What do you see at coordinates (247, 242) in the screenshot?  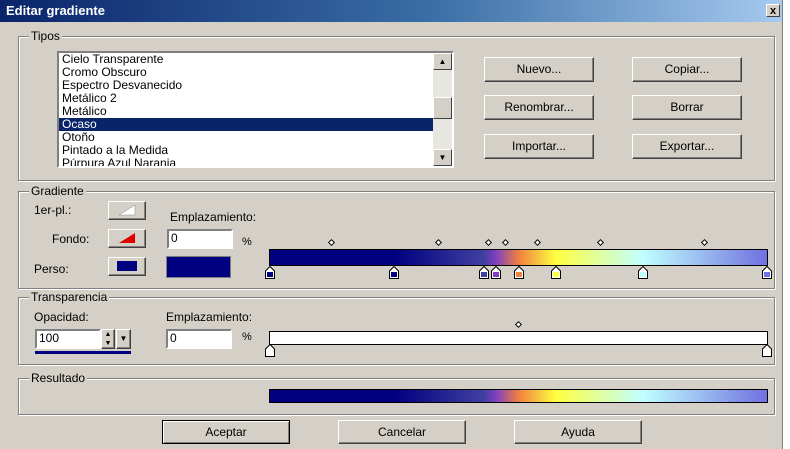 I see `gradiente-percent-label: %` at bounding box center [247, 242].